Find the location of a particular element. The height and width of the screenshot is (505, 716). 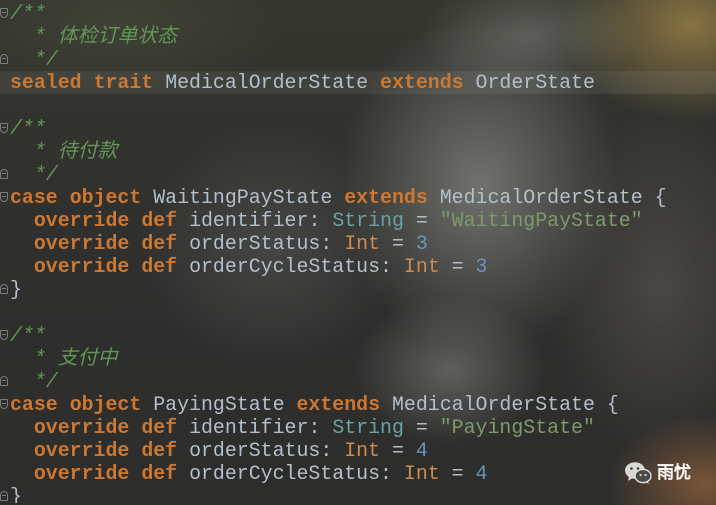

code-line: override def orderStatus: Int = 3 is located at coordinates (358, 243).